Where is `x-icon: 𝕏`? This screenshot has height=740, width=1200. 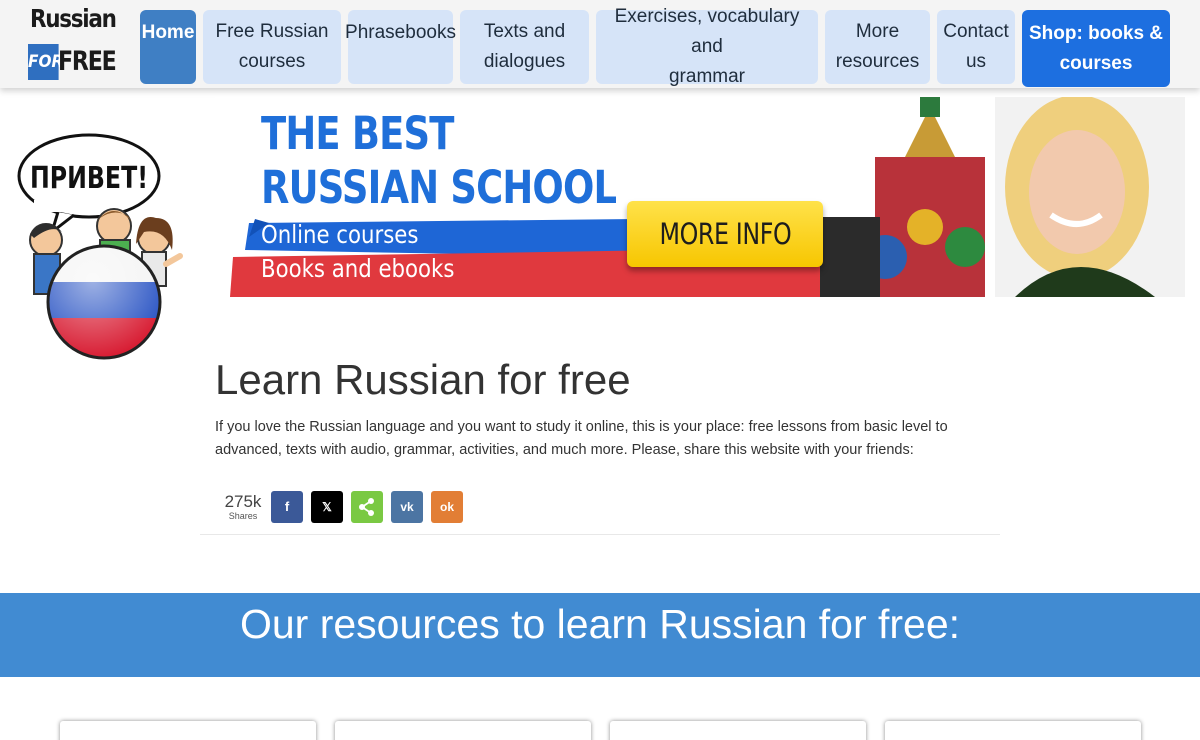 x-icon: 𝕏 is located at coordinates (327, 507).